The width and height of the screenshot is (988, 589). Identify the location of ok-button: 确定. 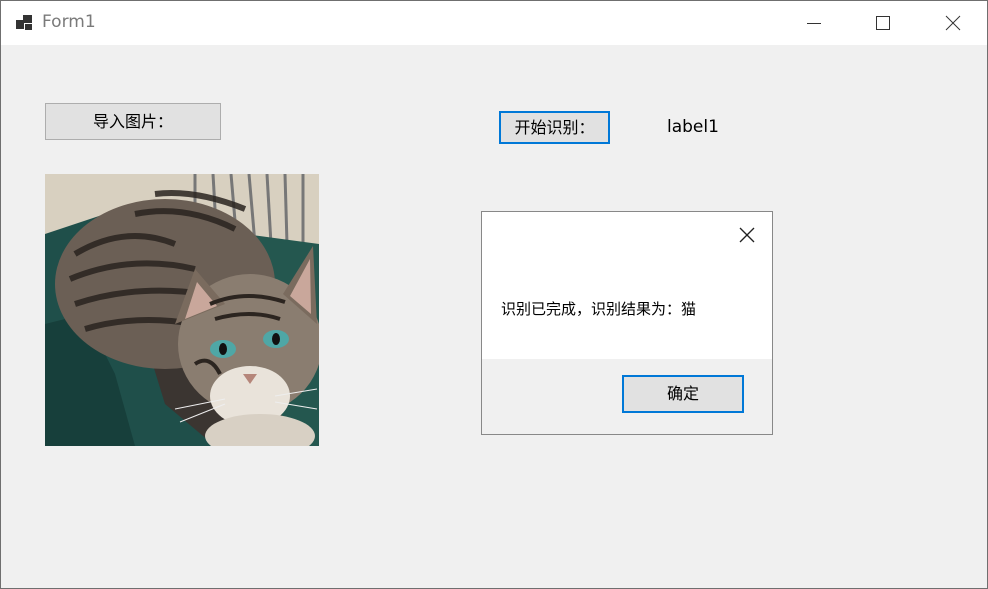
(683, 394).